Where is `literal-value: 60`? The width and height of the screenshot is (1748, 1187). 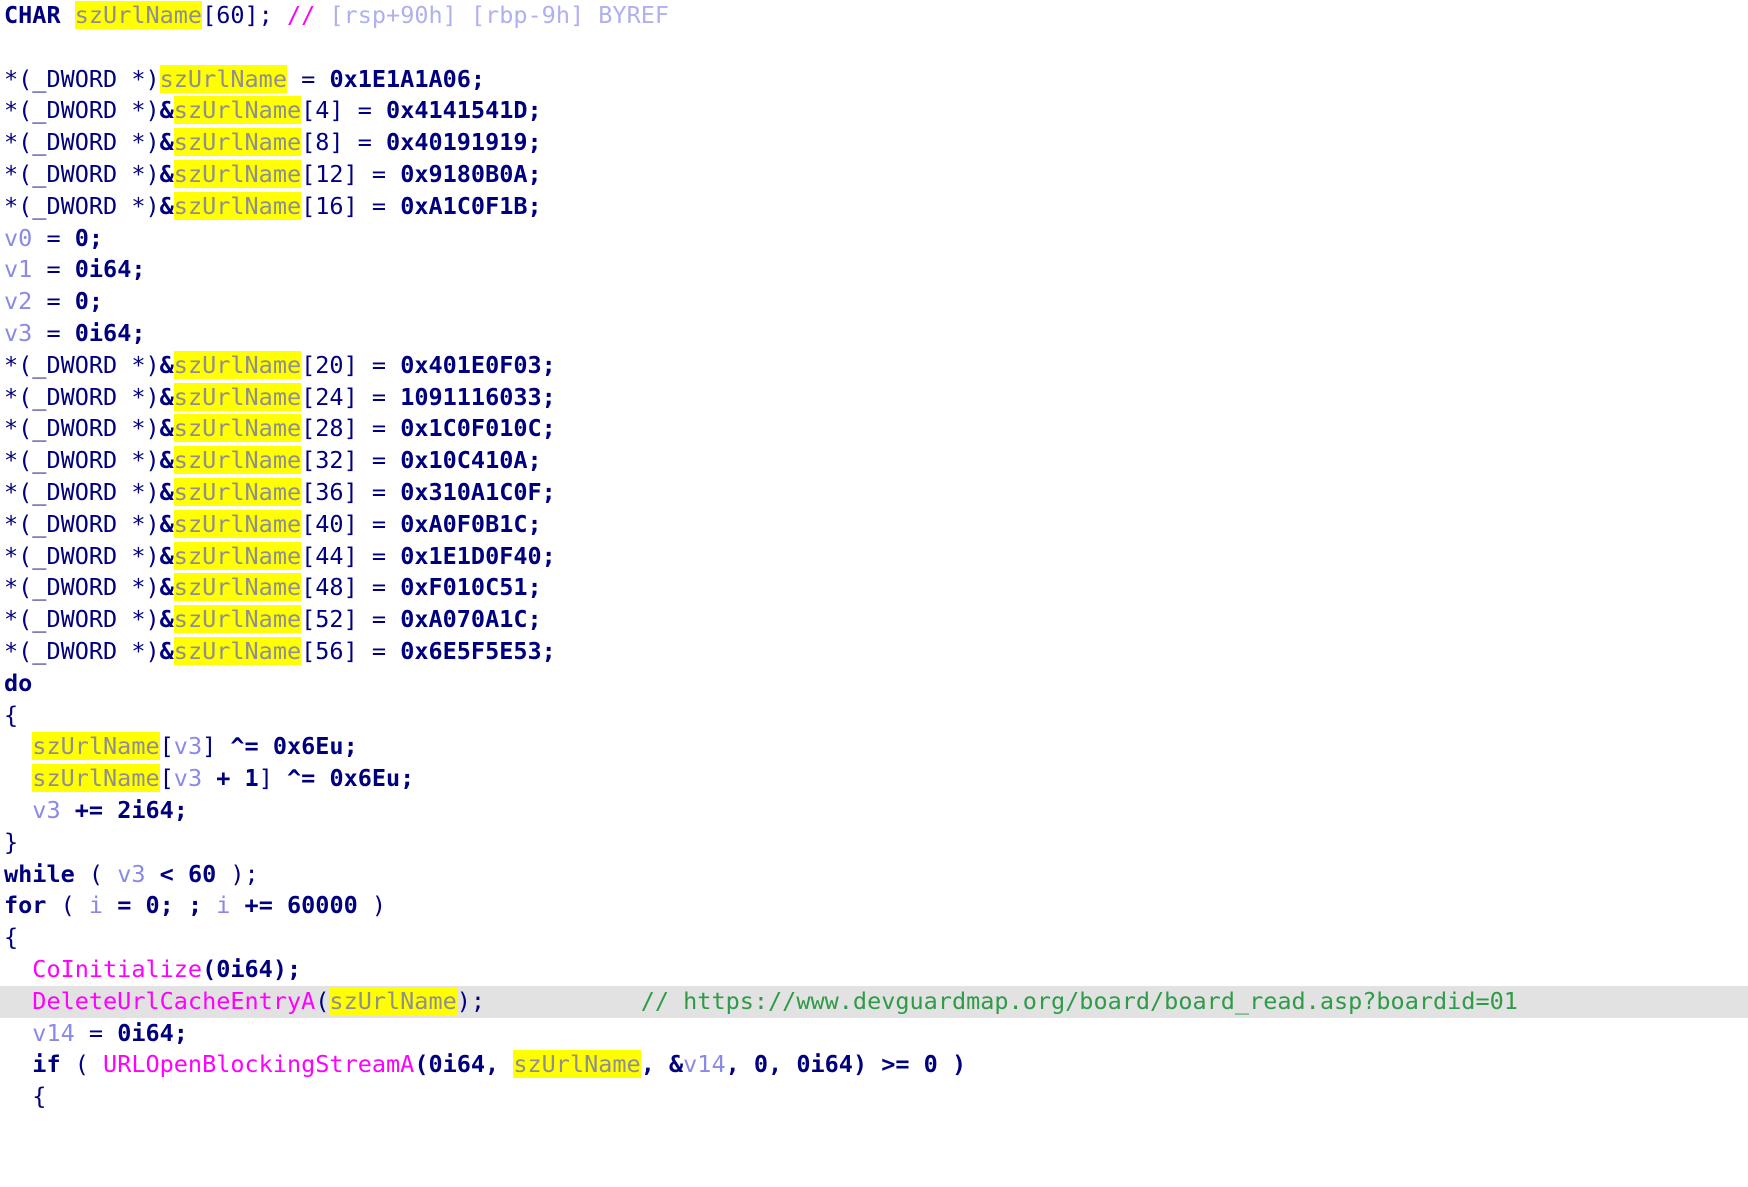
literal-value: 60 is located at coordinates (202, 873).